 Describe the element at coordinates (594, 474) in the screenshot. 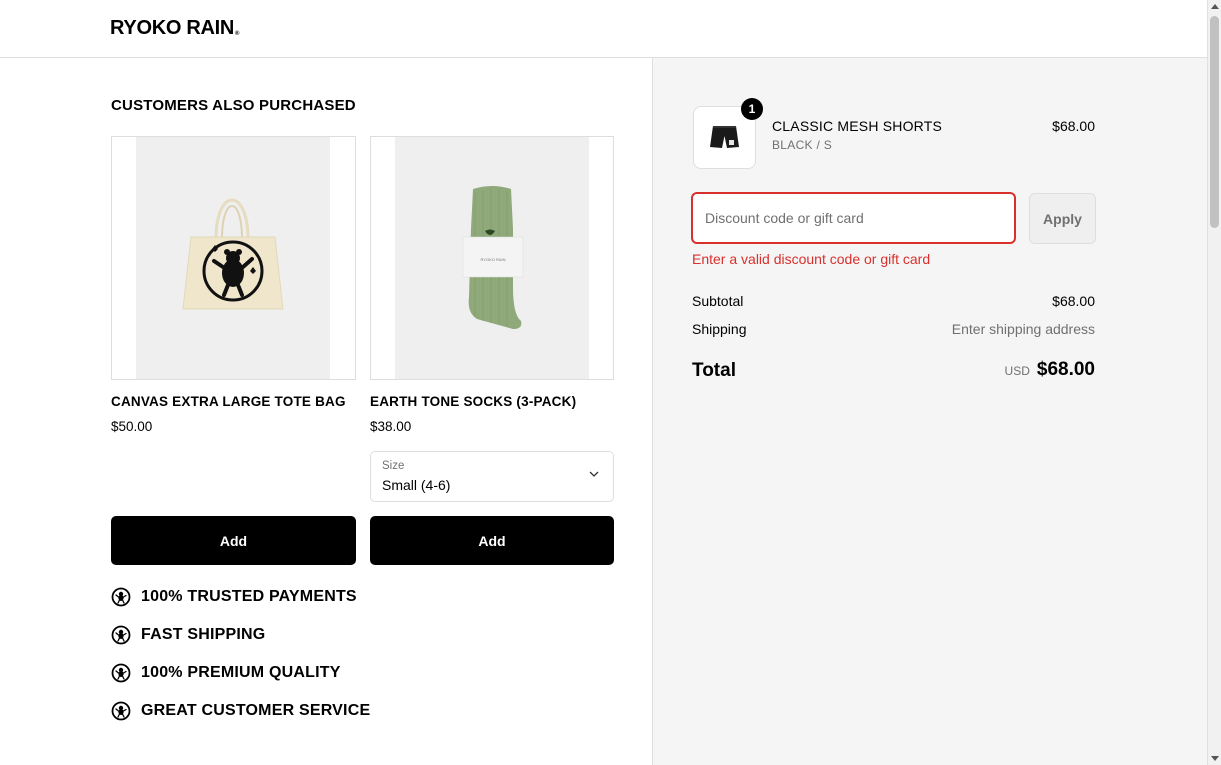

I see `chevron-down-icon` at that location.